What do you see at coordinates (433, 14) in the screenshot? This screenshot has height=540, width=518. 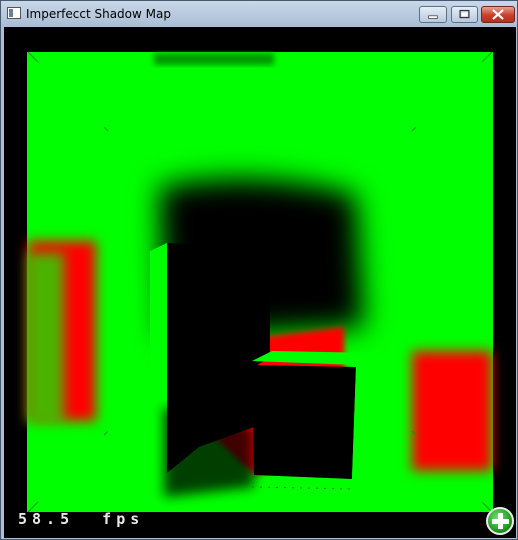 I see `minimize-button` at bounding box center [433, 14].